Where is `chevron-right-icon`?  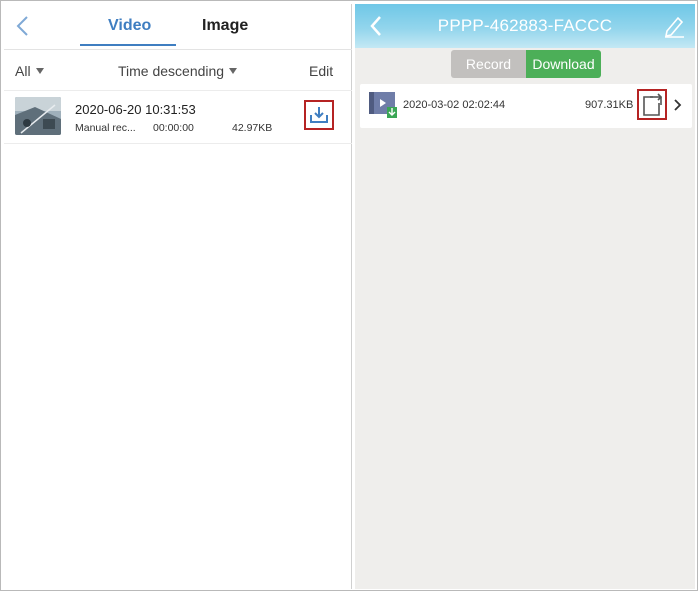 chevron-right-icon is located at coordinates (677, 105).